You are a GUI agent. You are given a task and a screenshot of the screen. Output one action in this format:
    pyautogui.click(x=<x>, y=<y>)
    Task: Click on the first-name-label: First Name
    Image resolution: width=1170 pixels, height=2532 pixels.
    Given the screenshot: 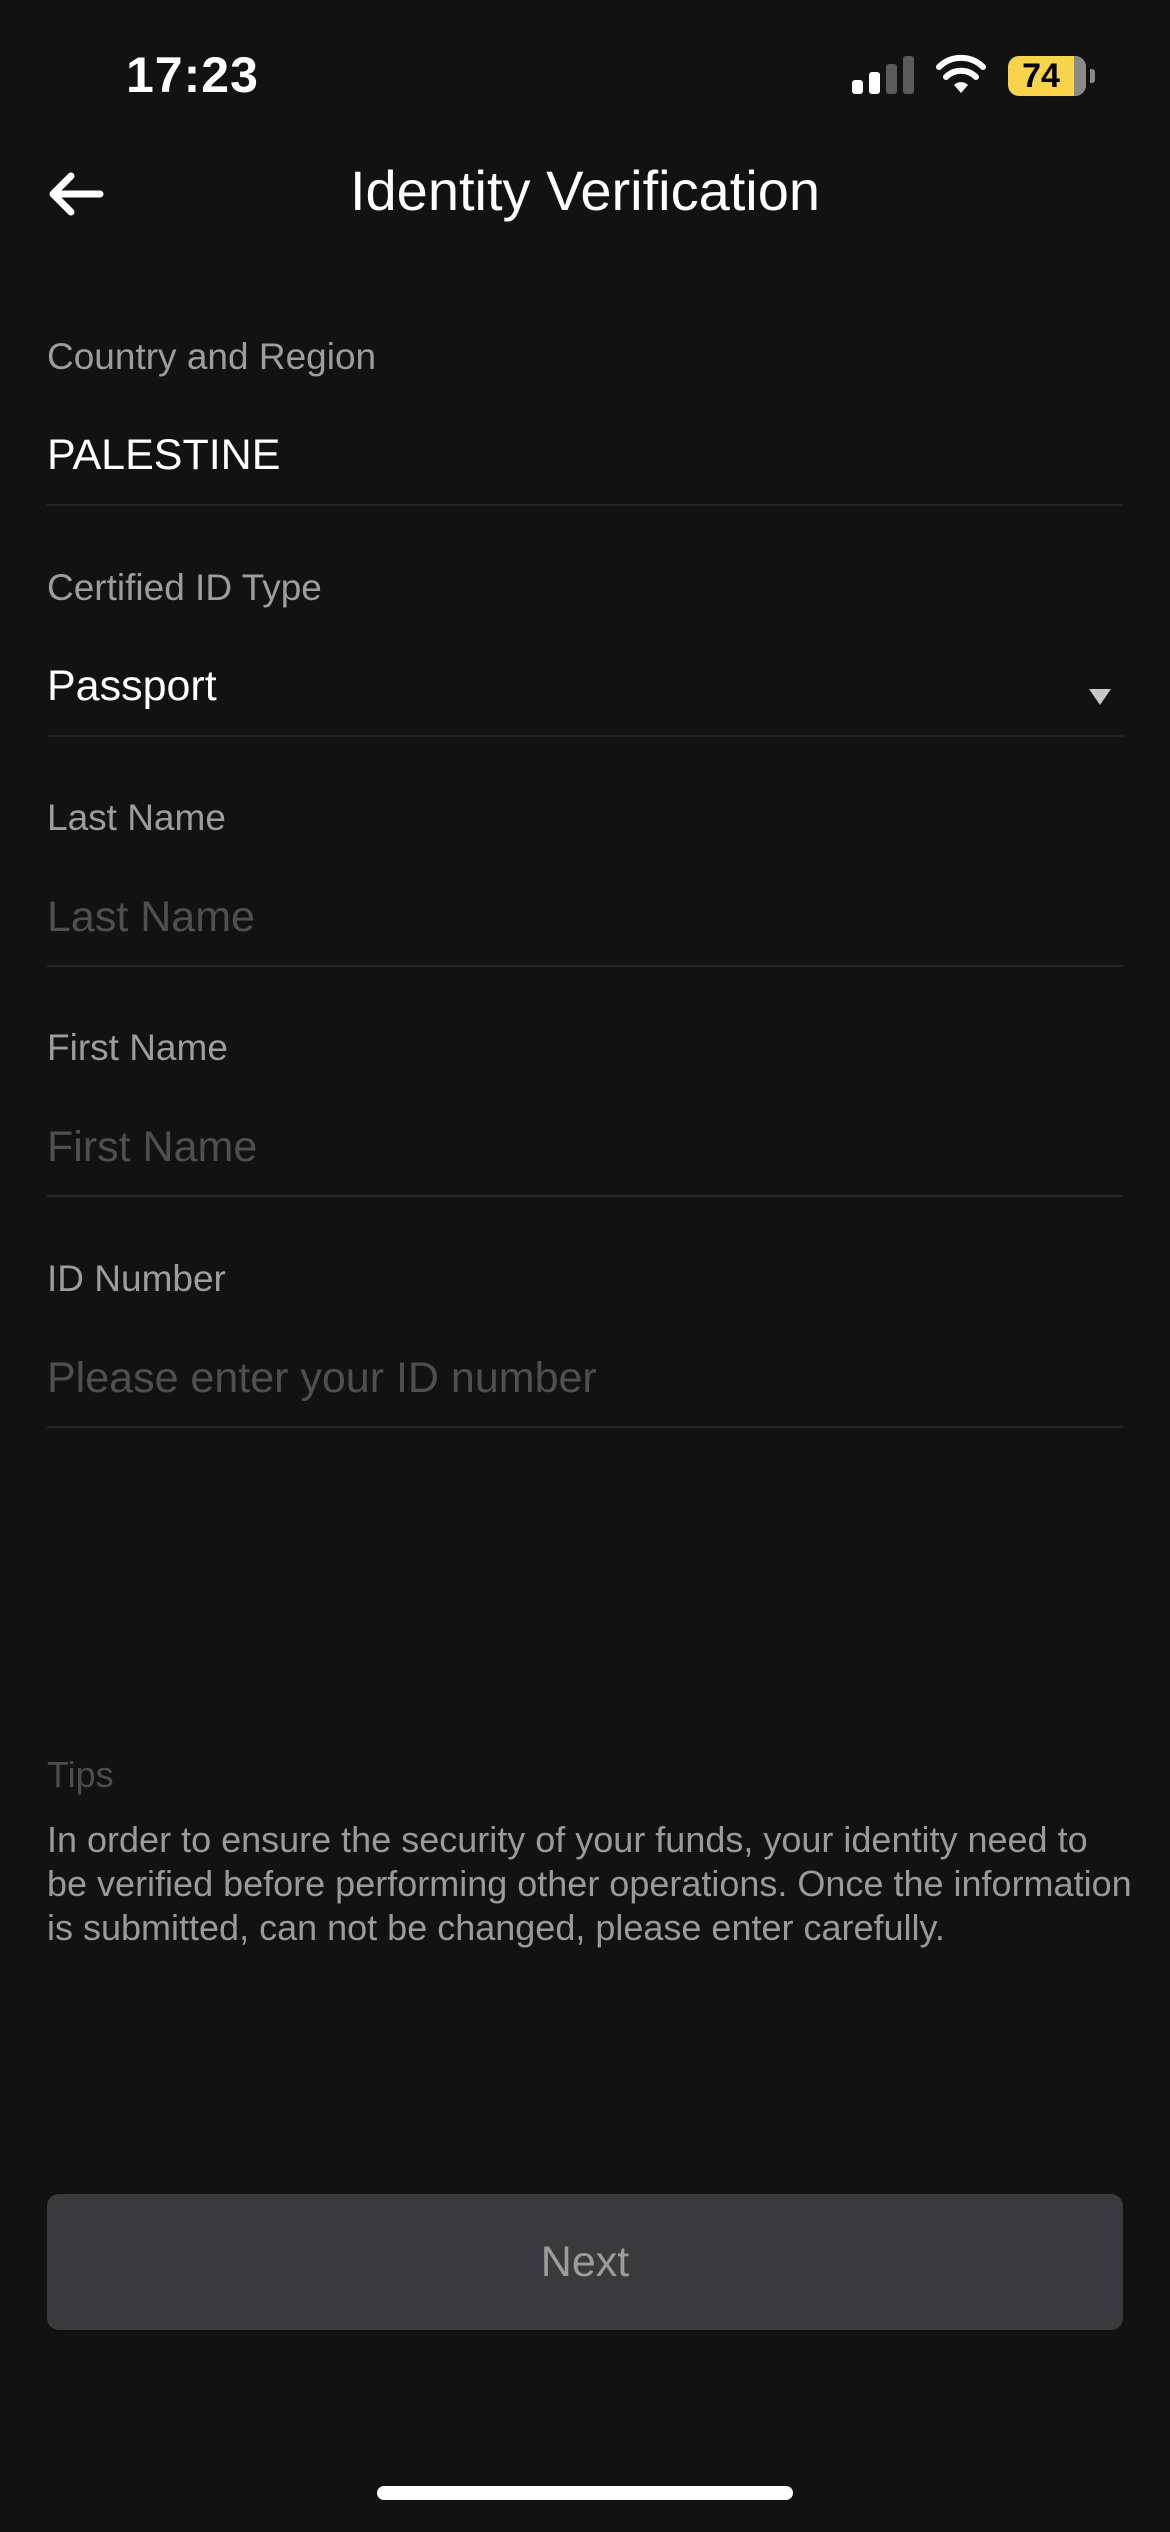 What is the action you would take?
    pyautogui.click(x=137, y=1047)
    